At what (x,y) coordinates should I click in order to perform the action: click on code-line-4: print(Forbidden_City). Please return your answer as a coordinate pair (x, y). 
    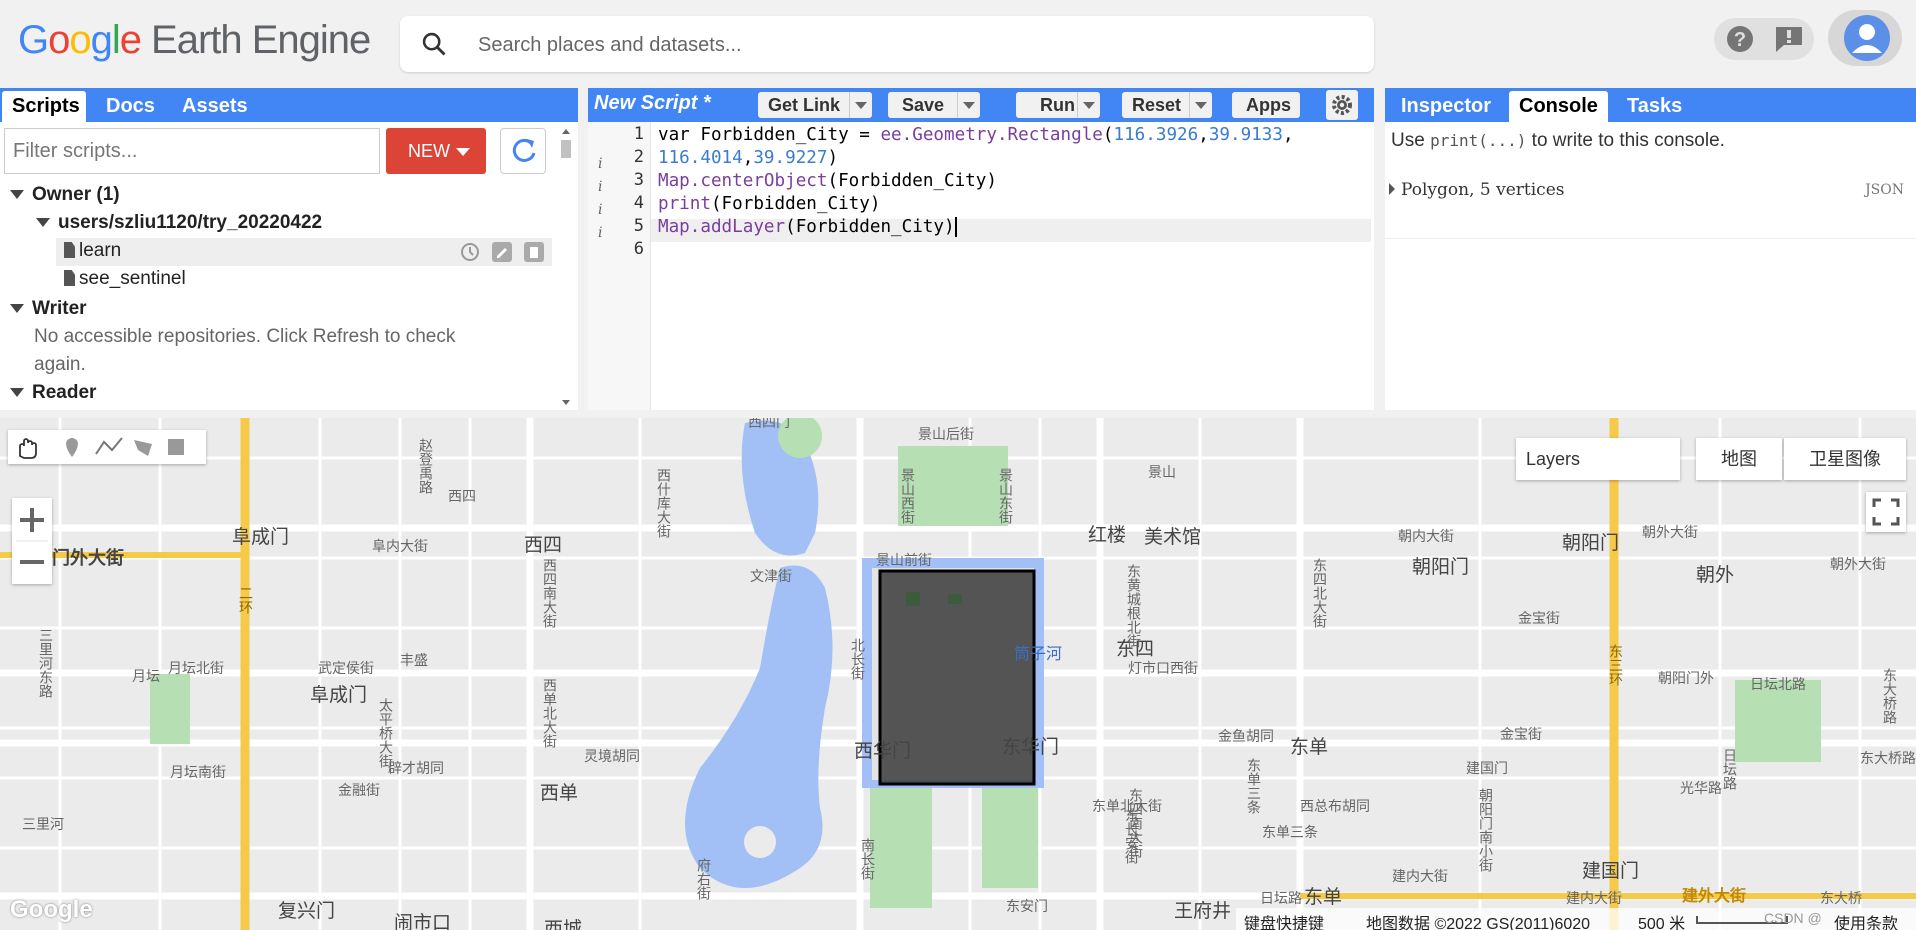
    Looking at the image, I should click on (769, 204).